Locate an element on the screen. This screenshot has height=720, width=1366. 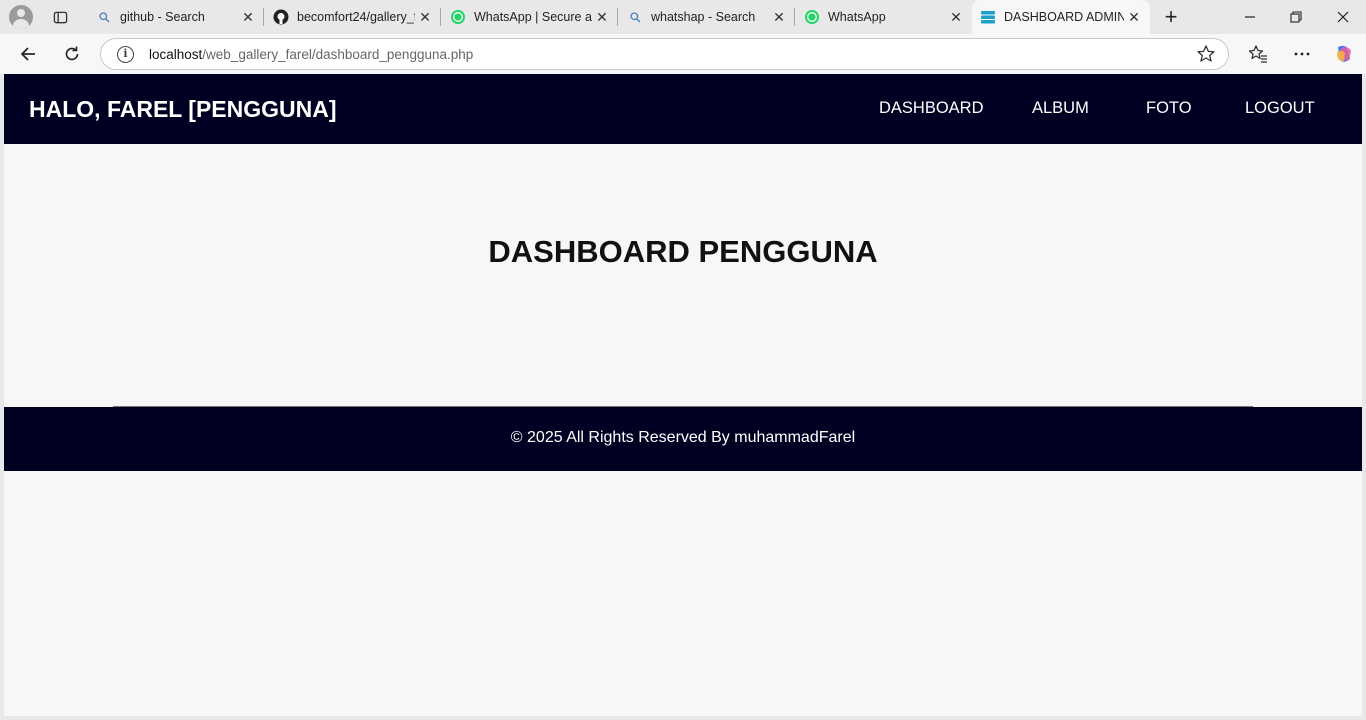
profile-avatar-icon is located at coordinates (21, 17).